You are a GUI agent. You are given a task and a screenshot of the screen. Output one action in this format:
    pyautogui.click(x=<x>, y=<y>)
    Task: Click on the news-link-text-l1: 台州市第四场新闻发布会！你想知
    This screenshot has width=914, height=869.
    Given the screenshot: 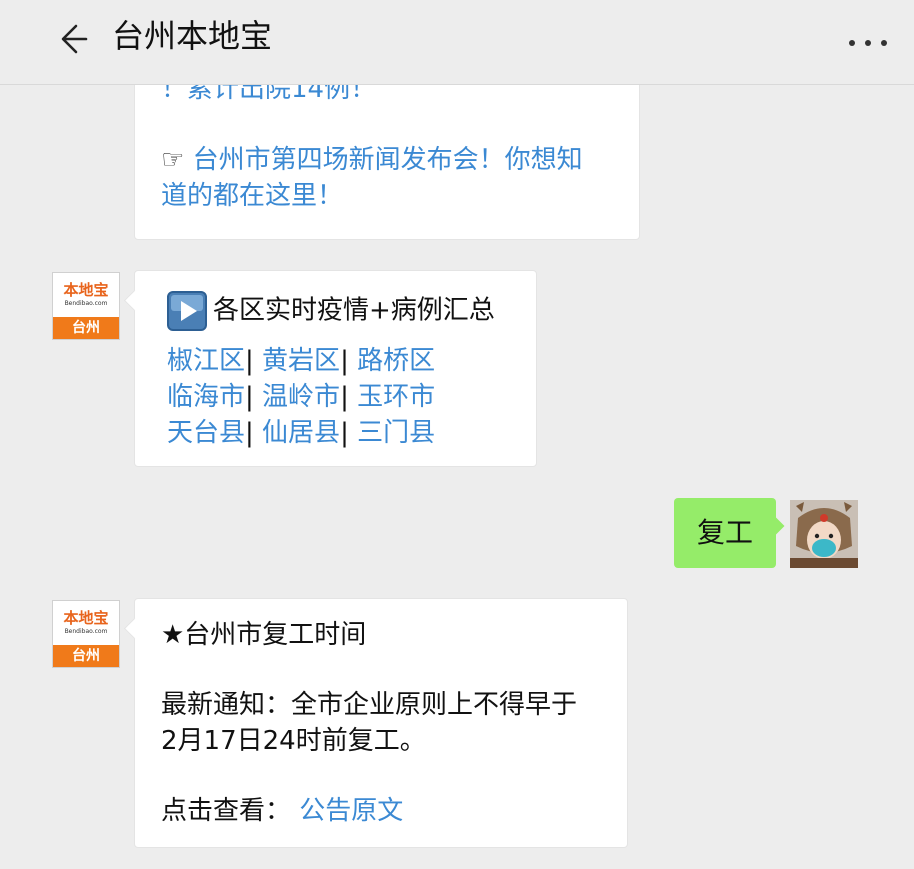 What is the action you would take?
    pyautogui.click(x=387, y=160)
    